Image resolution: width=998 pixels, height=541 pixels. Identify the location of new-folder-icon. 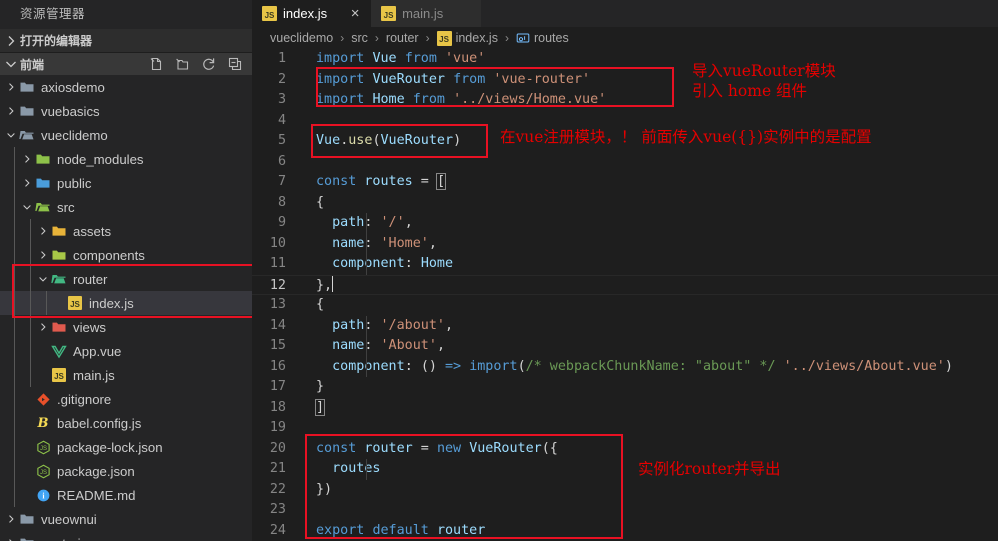
(182, 64).